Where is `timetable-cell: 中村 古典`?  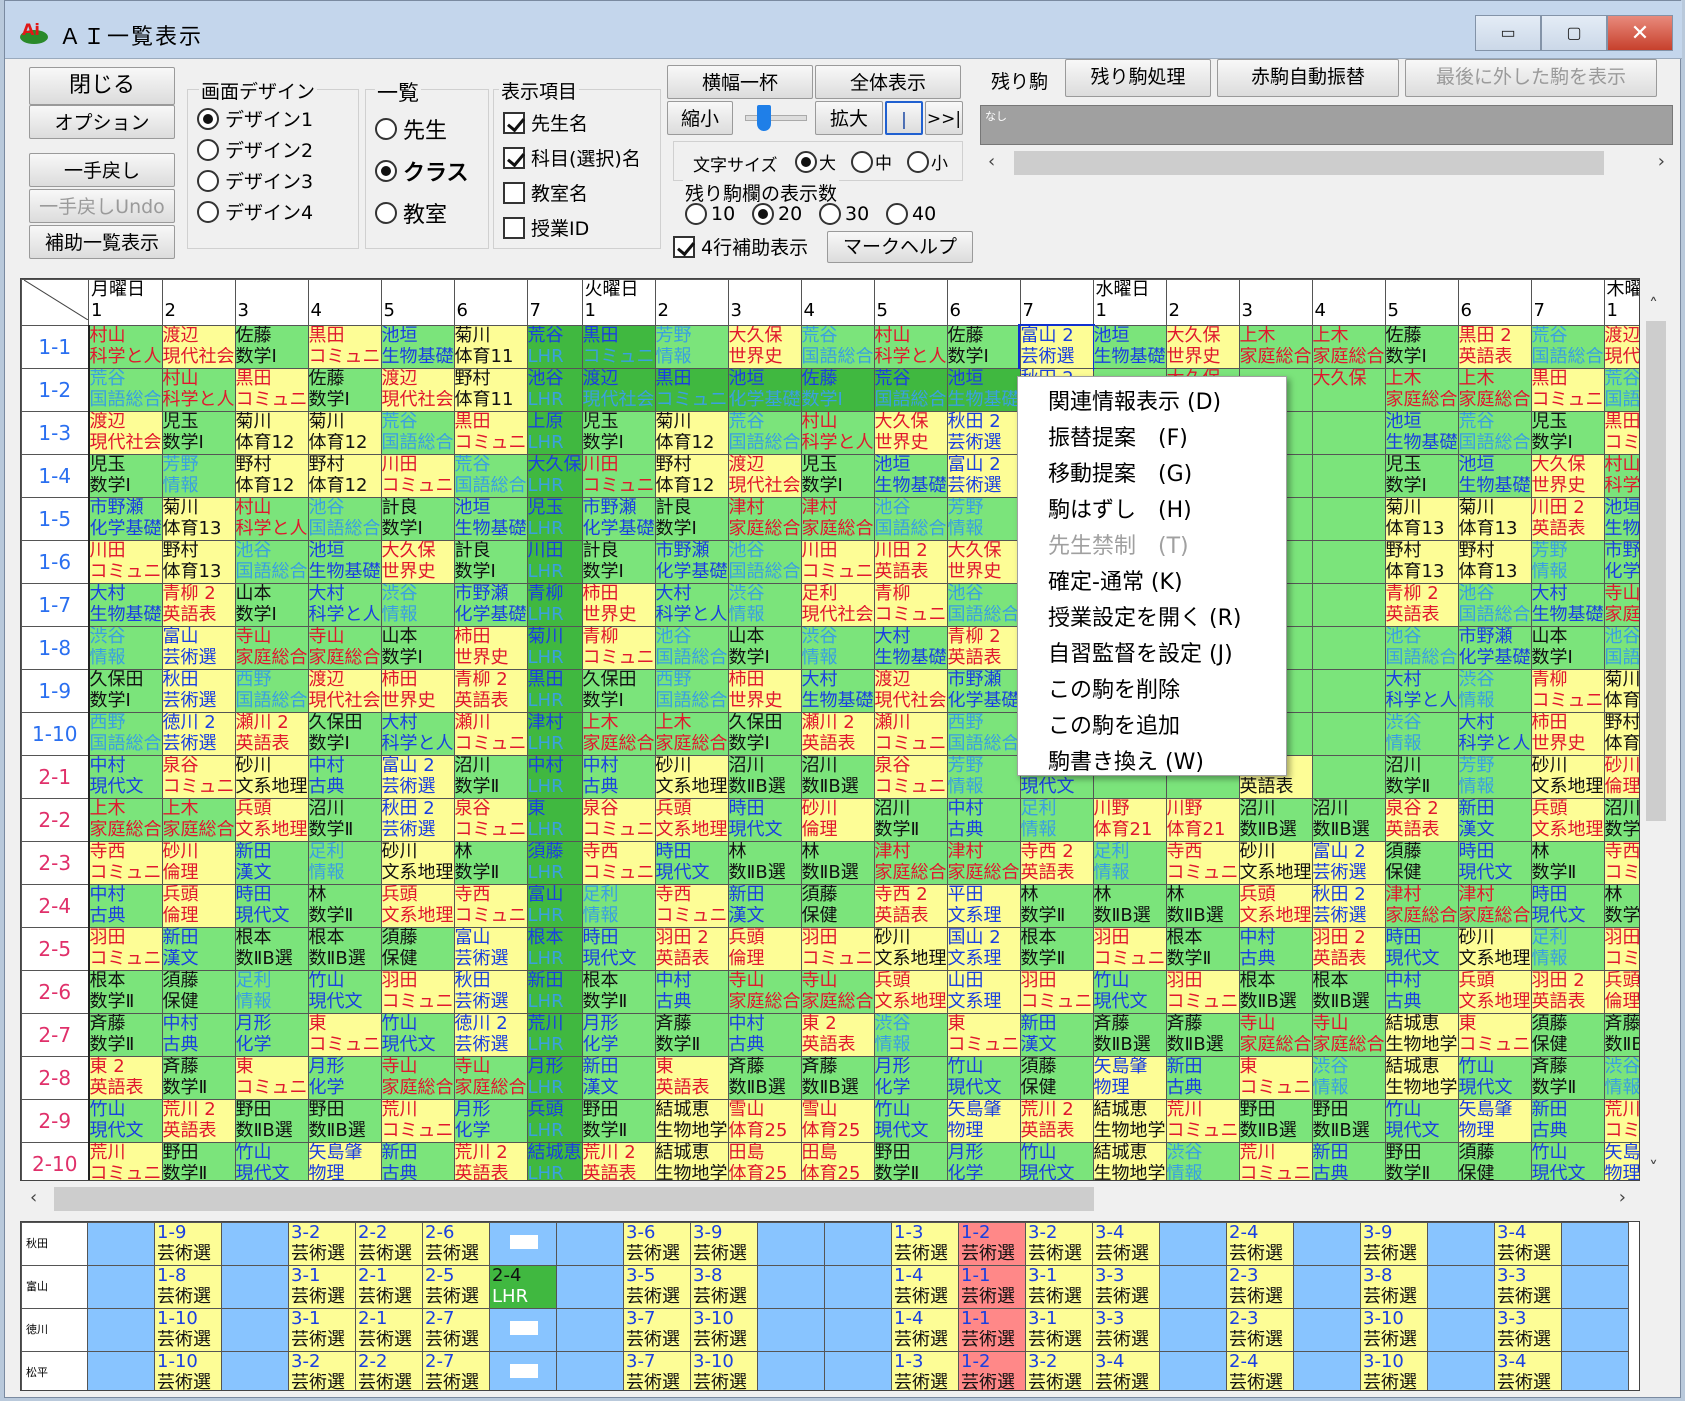
timetable-cell: 中村 古典 is located at coordinates (764, 1035).